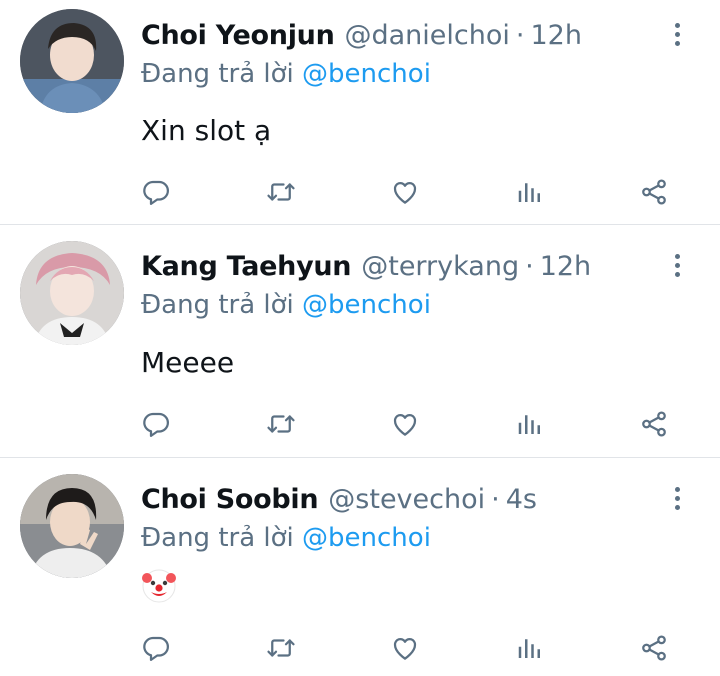  I want to click on user-handle: @stevechoi, so click(406, 499).